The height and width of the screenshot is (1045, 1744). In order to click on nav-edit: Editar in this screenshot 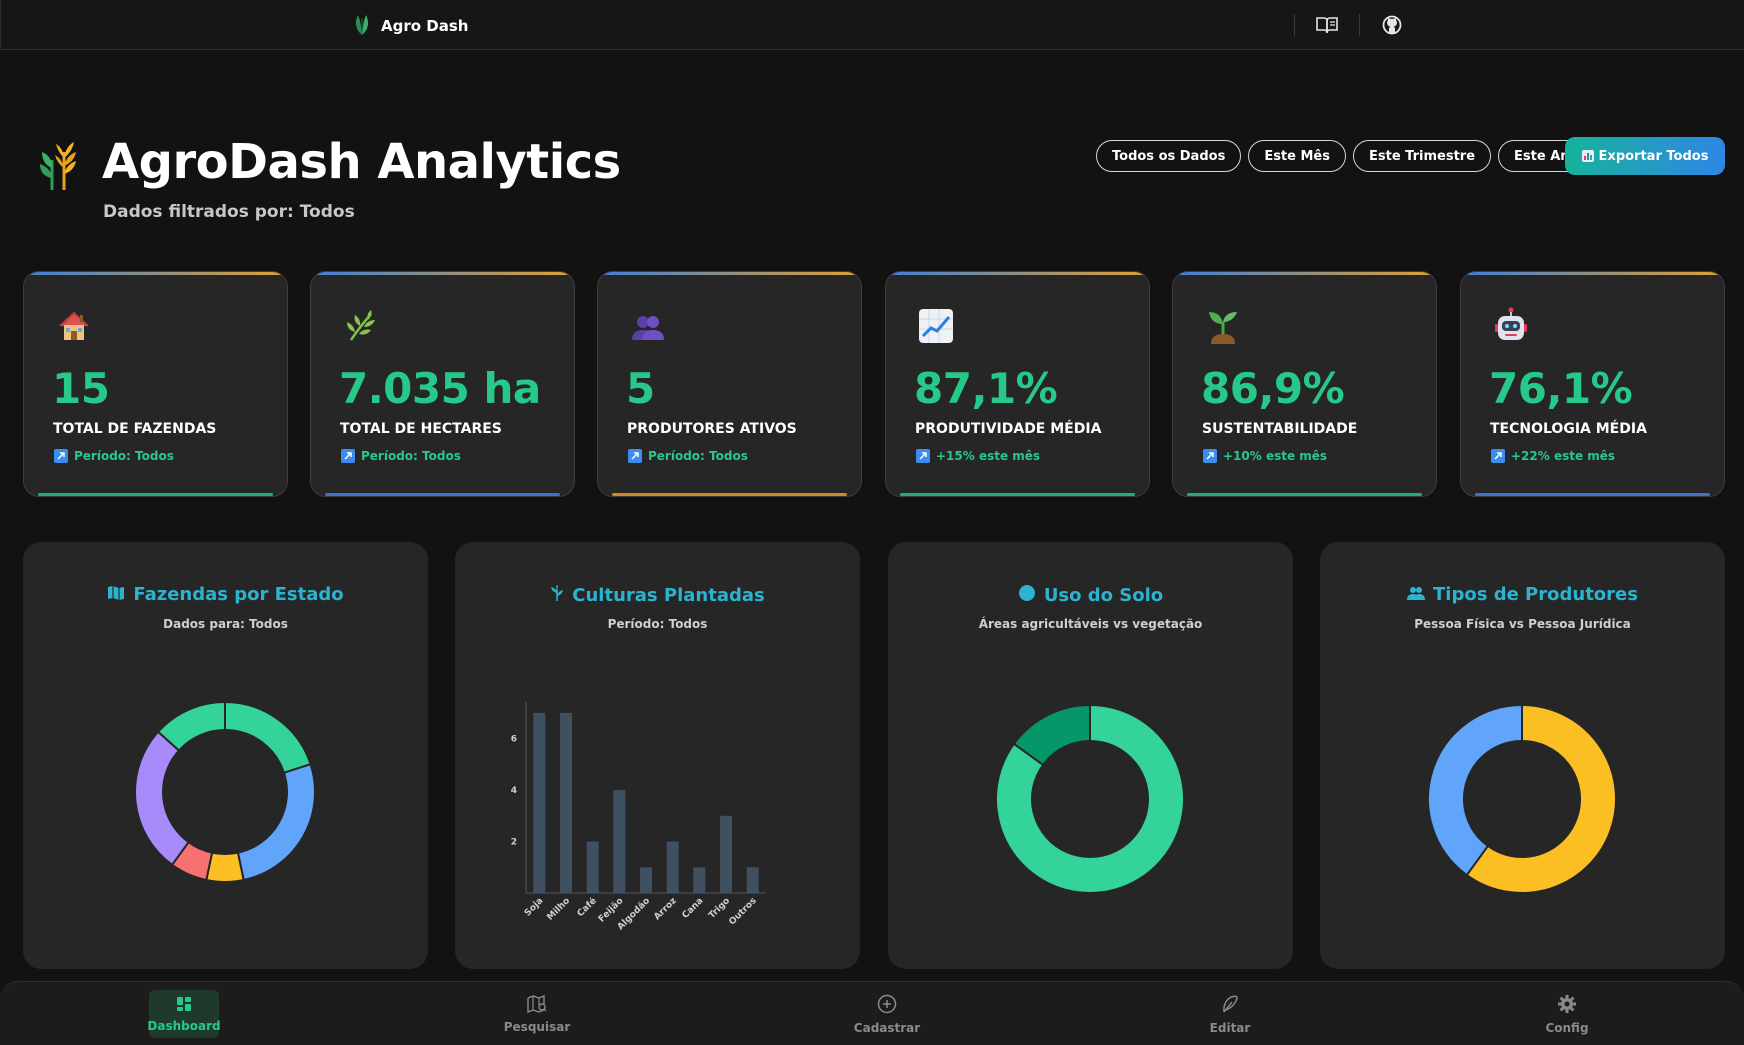, I will do `click(1230, 1014)`.